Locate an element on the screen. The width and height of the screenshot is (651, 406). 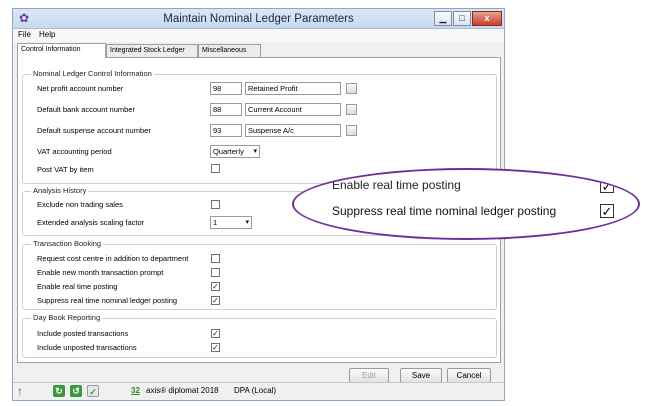
status-server: DPA (Local) is located at coordinates (255, 390).